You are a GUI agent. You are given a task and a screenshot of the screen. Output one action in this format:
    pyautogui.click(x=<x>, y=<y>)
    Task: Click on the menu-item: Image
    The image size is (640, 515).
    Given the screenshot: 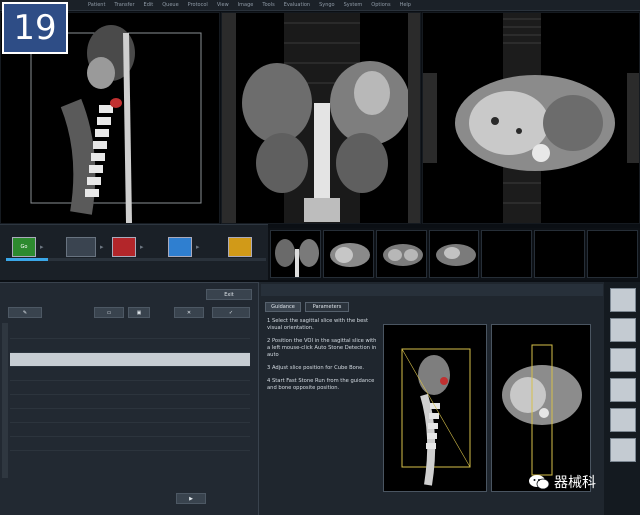 What is the action you would take?
    pyautogui.click(x=246, y=5)
    